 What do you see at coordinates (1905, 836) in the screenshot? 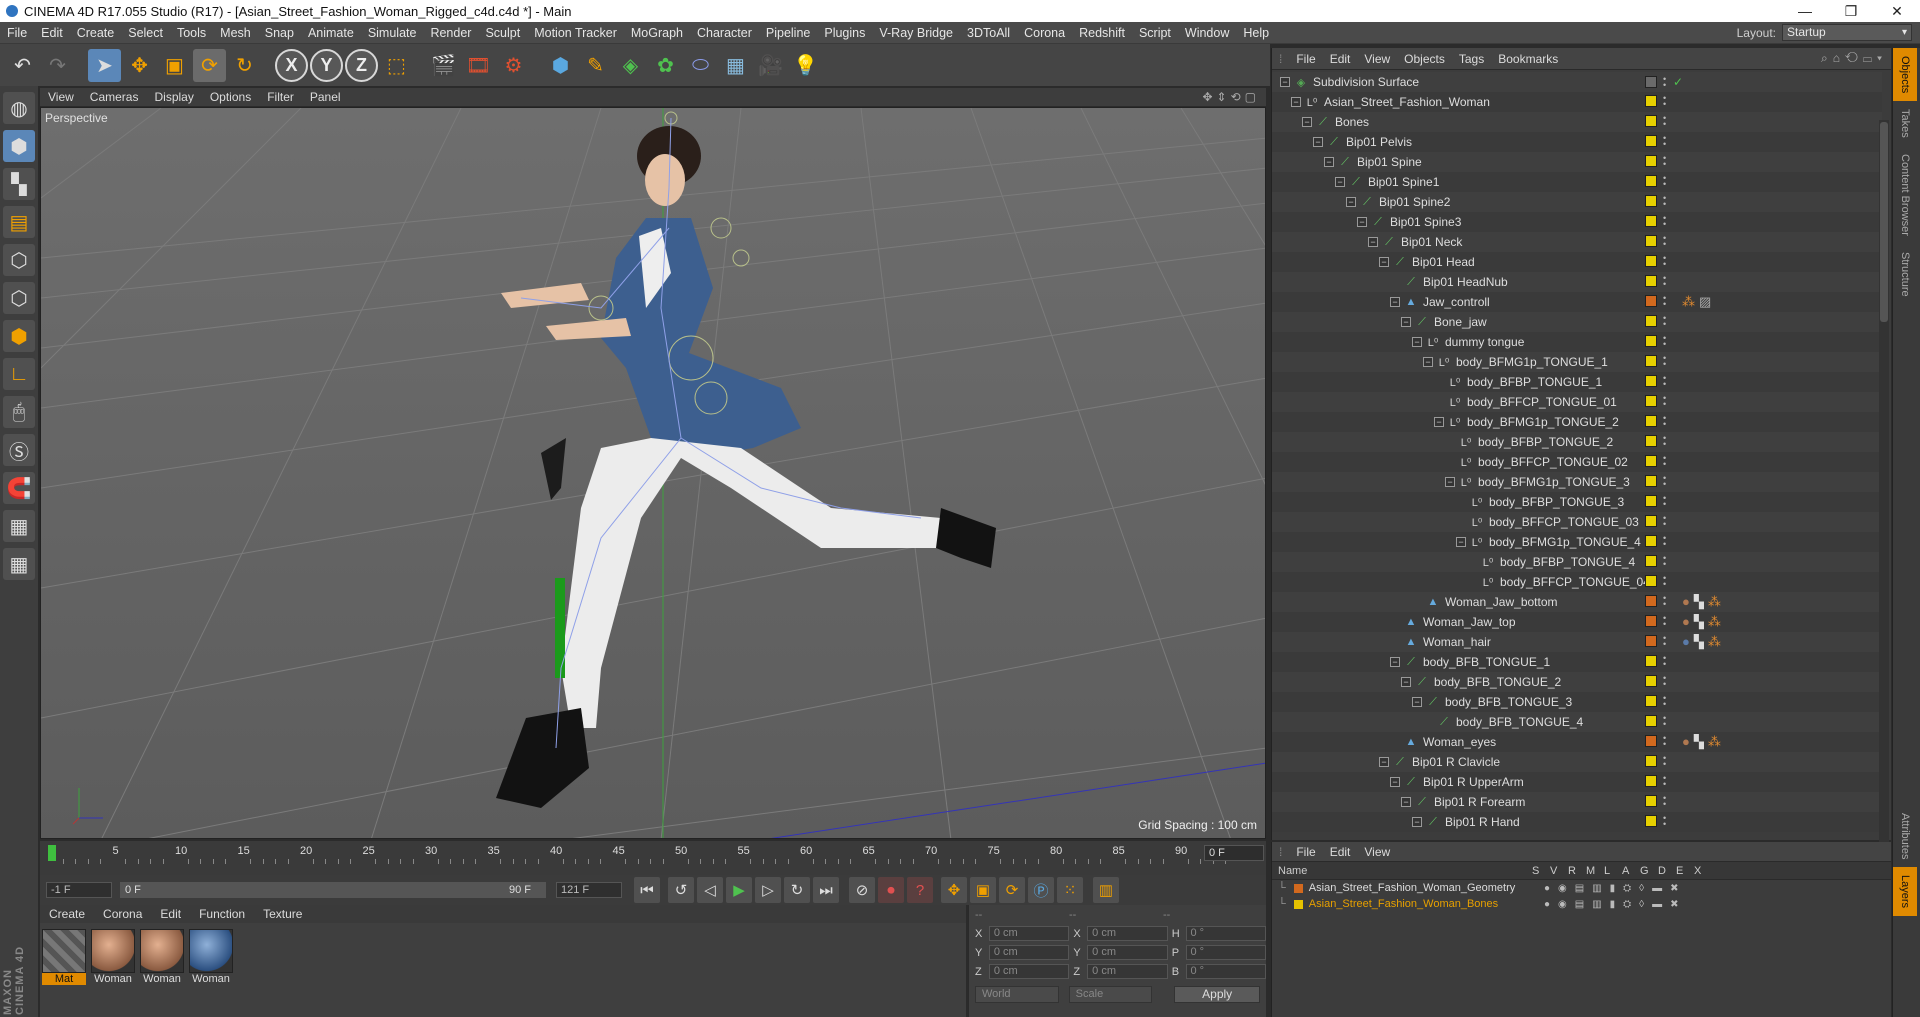
I see `tab-attributes: Attributes` at bounding box center [1905, 836].